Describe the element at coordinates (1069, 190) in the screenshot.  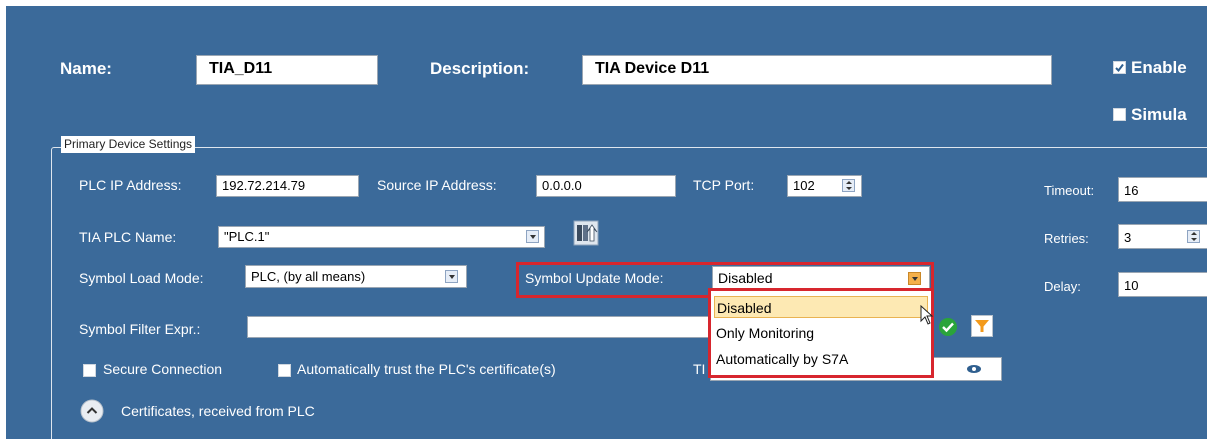
I see `timeout-label: Timeout:` at that location.